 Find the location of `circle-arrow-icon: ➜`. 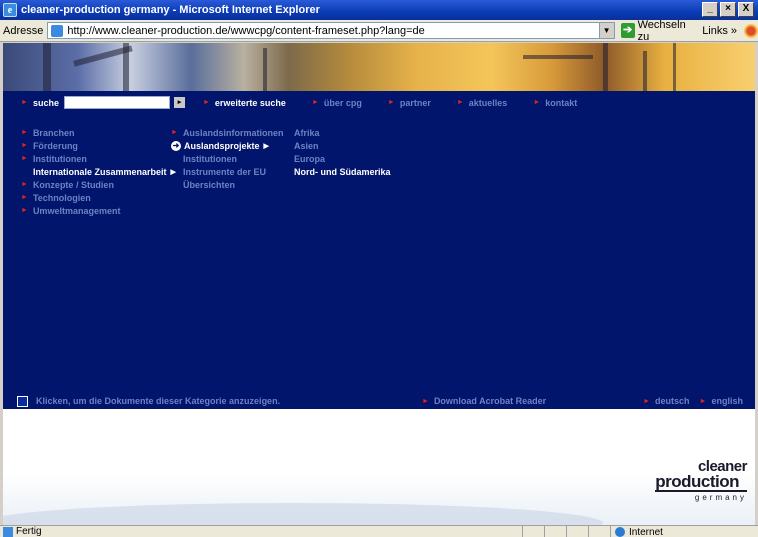

circle-arrow-icon: ➜ is located at coordinates (176, 145).